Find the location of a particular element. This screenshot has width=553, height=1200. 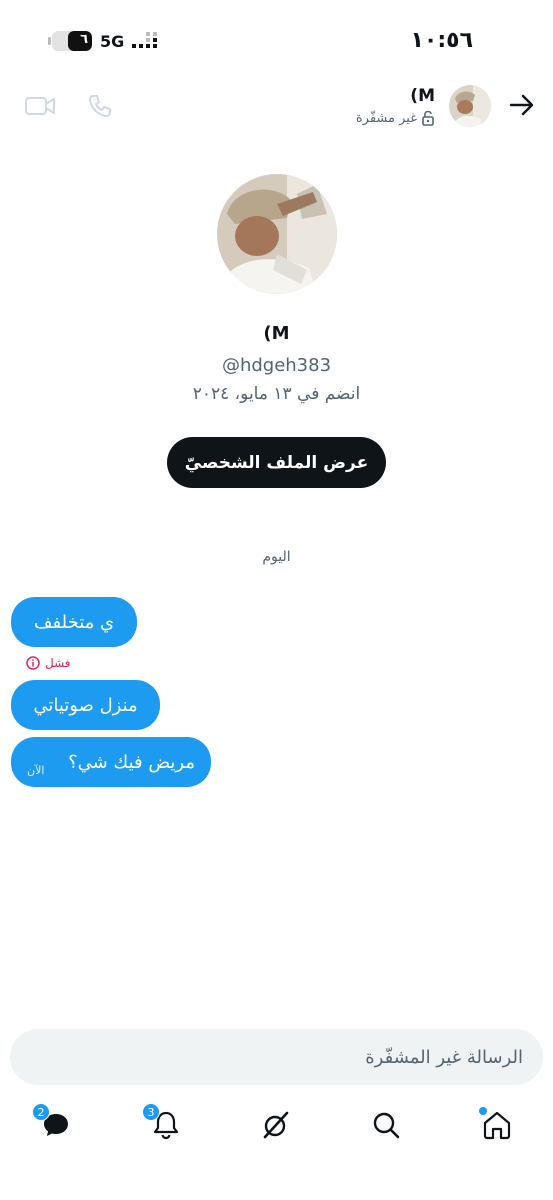

notifications-badge: 3 is located at coordinates (151, 1112).